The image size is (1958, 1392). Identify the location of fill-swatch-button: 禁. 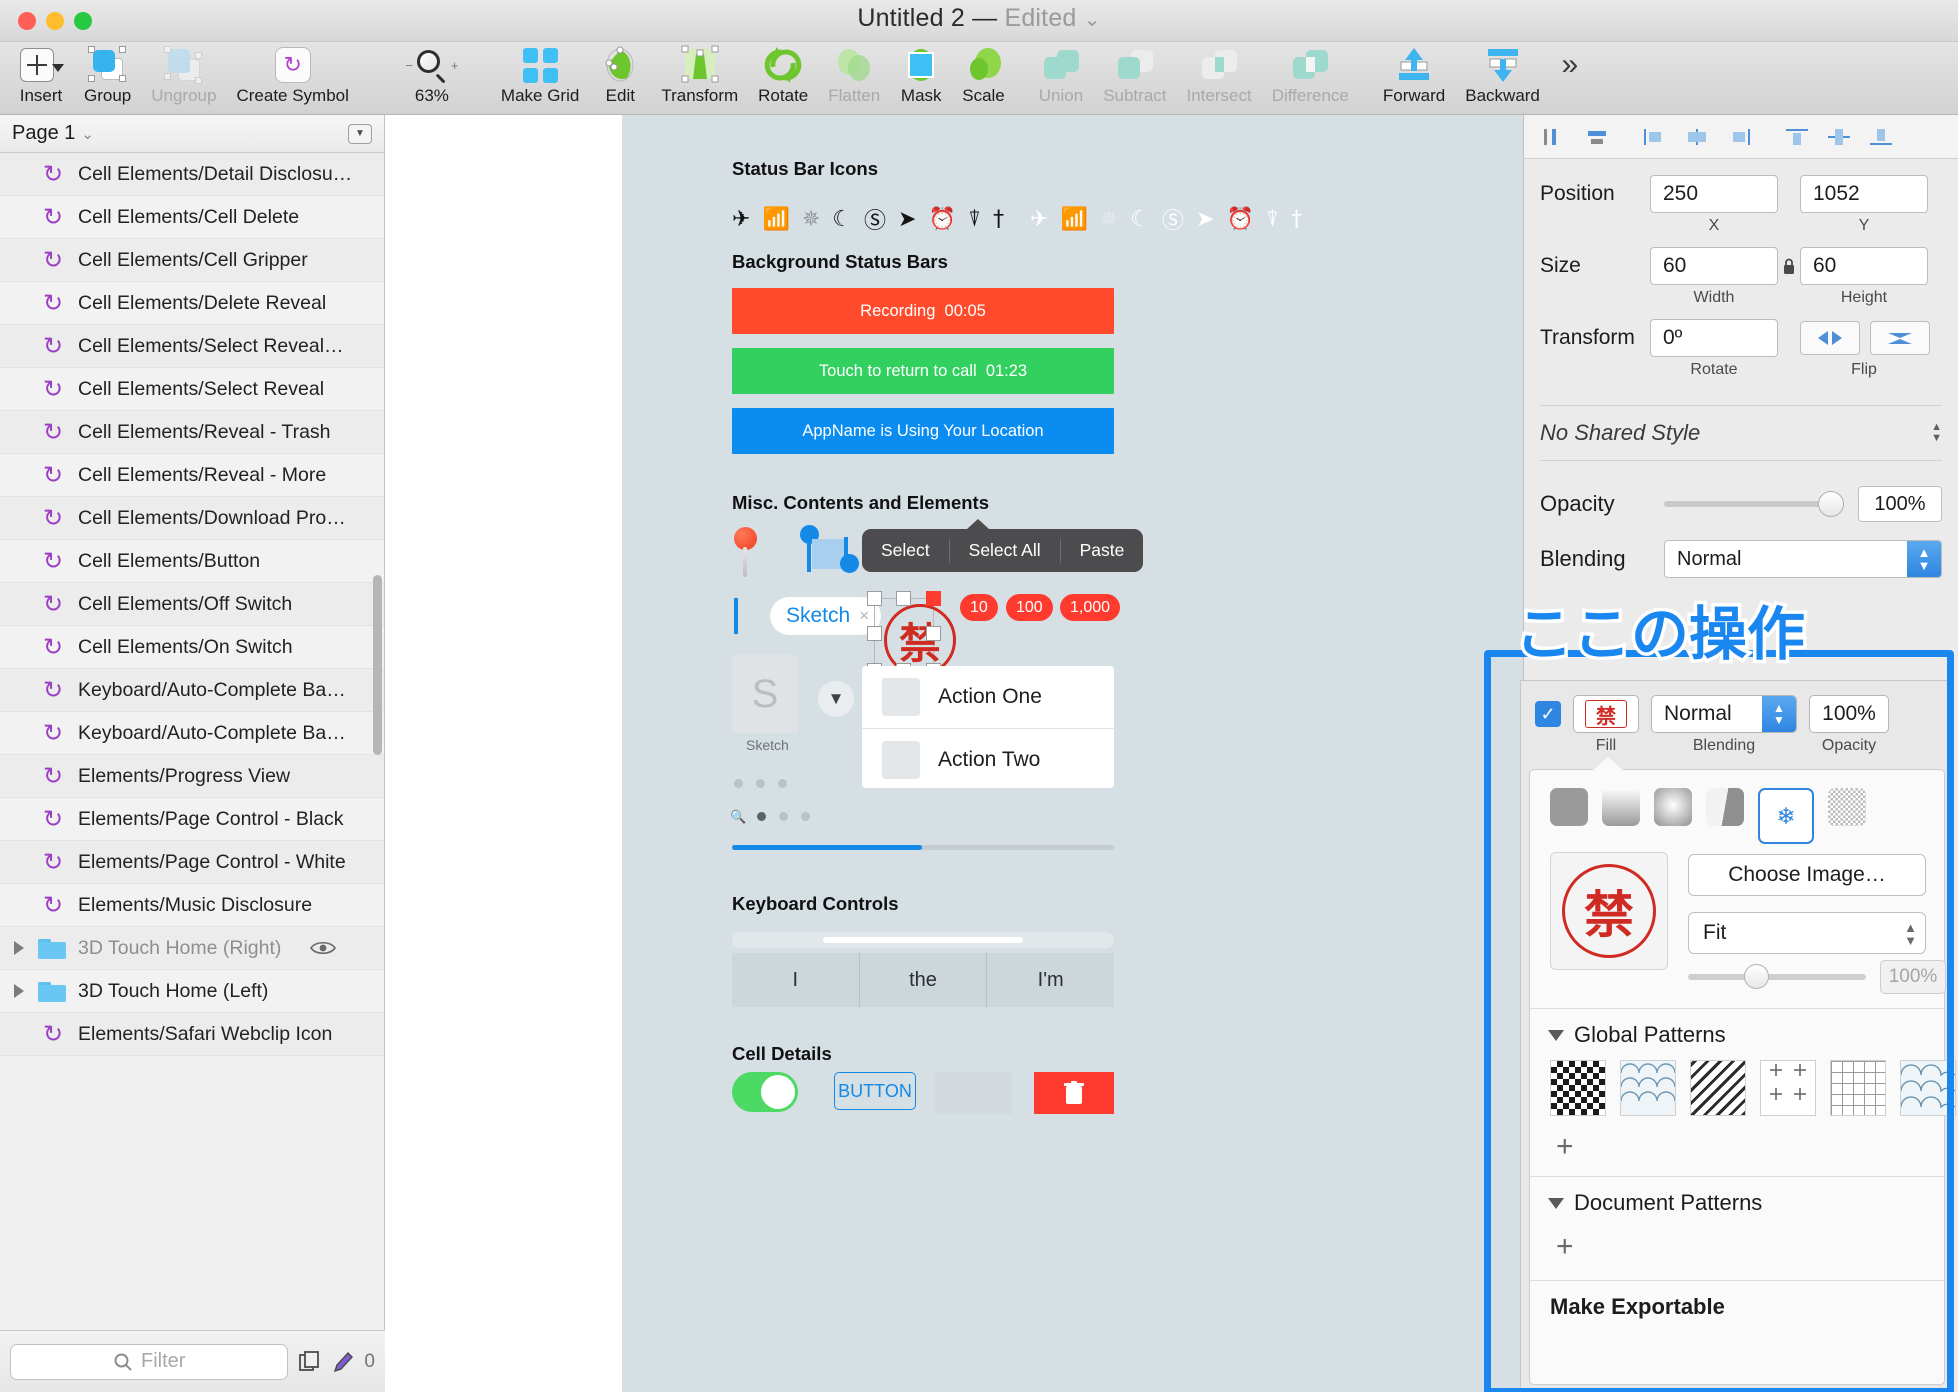
(1606, 714).